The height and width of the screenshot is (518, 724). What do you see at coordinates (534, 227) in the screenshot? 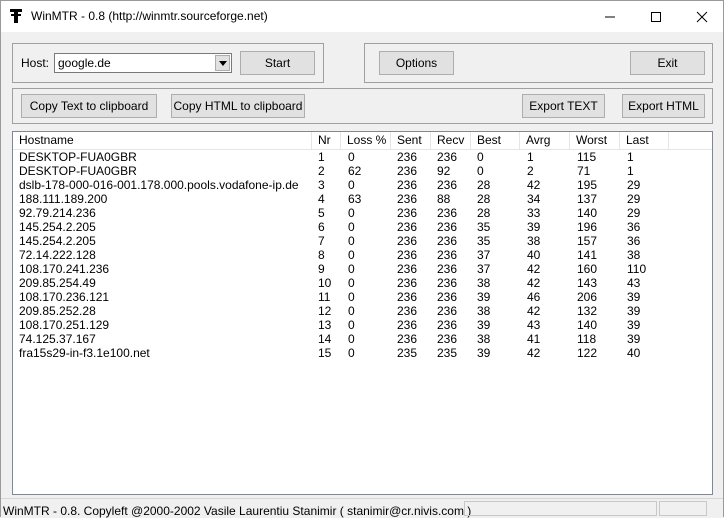
I see `cell-avrg: 39` at bounding box center [534, 227].